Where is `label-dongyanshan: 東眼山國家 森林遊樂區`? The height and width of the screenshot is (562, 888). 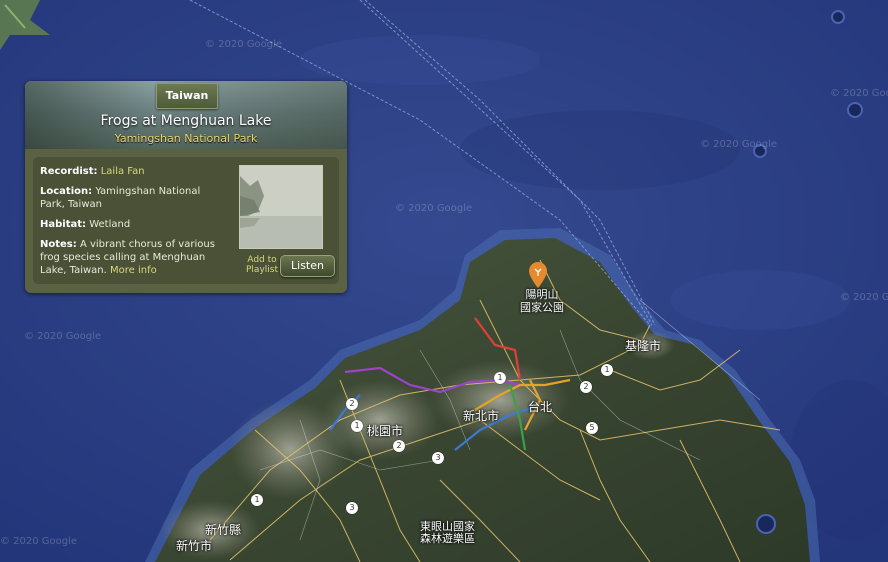 label-dongyanshan: 東眼山國家 森林遊樂區 is located at coordinates (447, 532).